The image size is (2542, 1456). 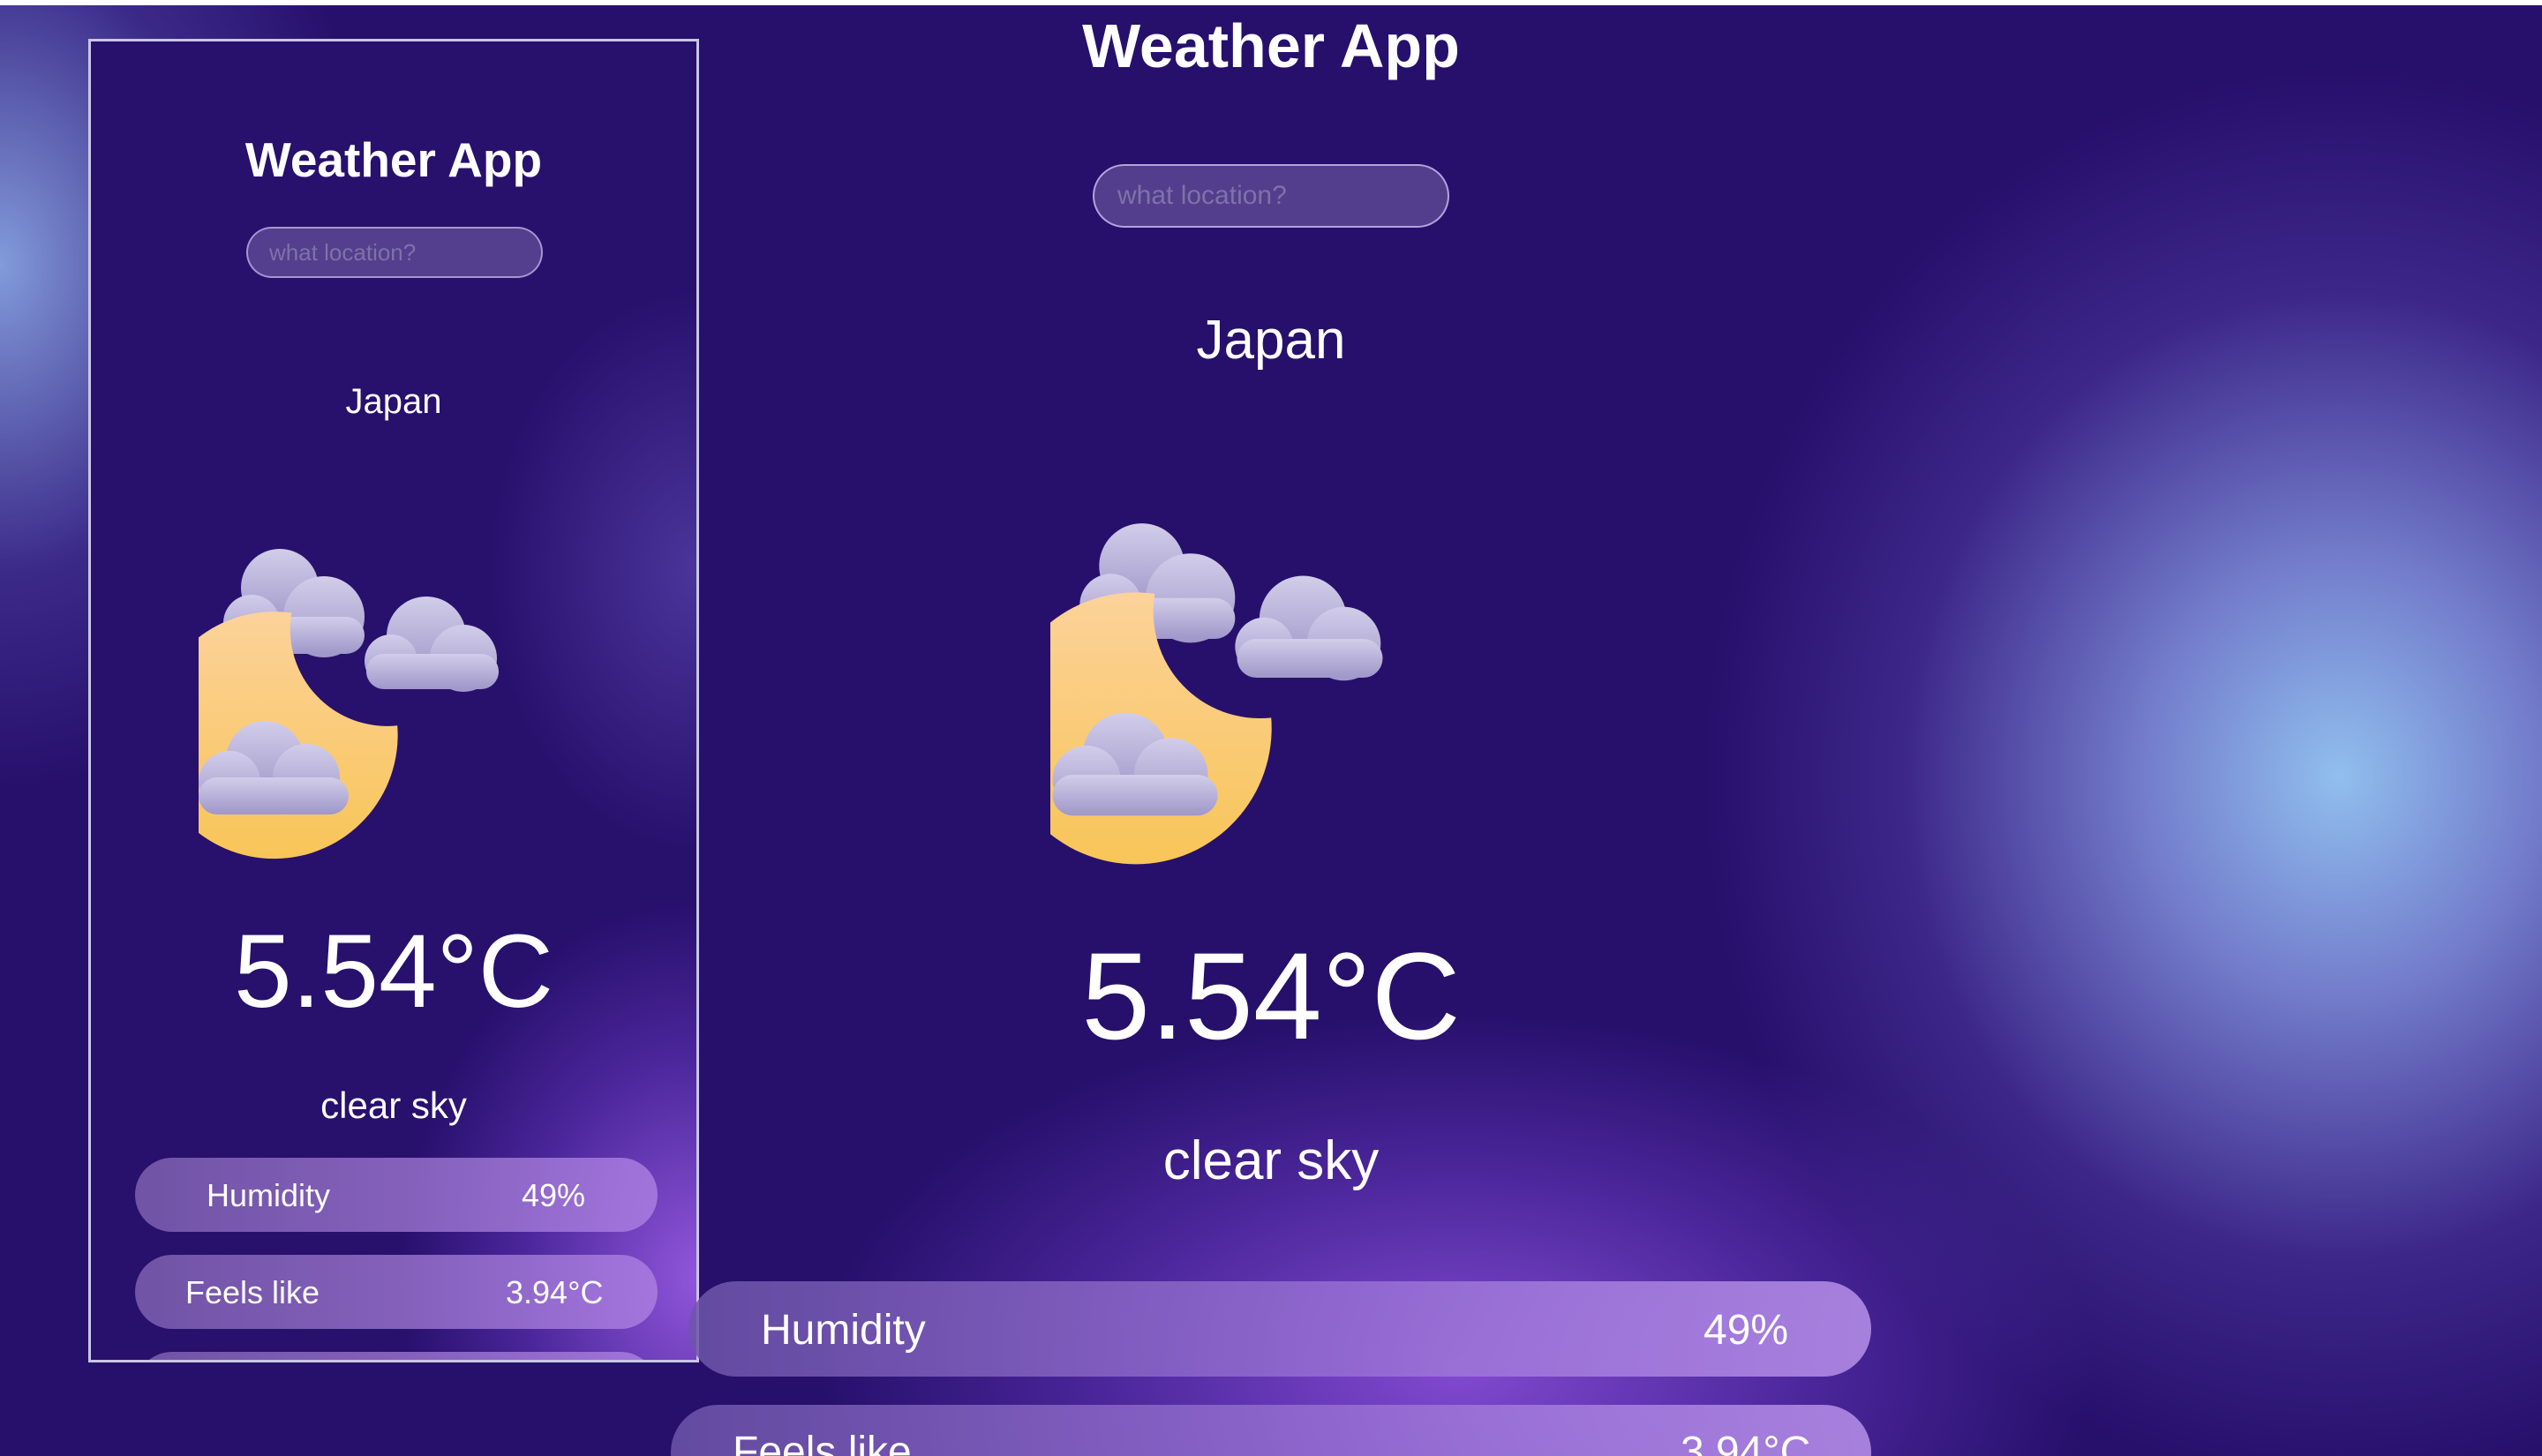 I want to click on location-name: Japan, so click(x=1271, y=340).